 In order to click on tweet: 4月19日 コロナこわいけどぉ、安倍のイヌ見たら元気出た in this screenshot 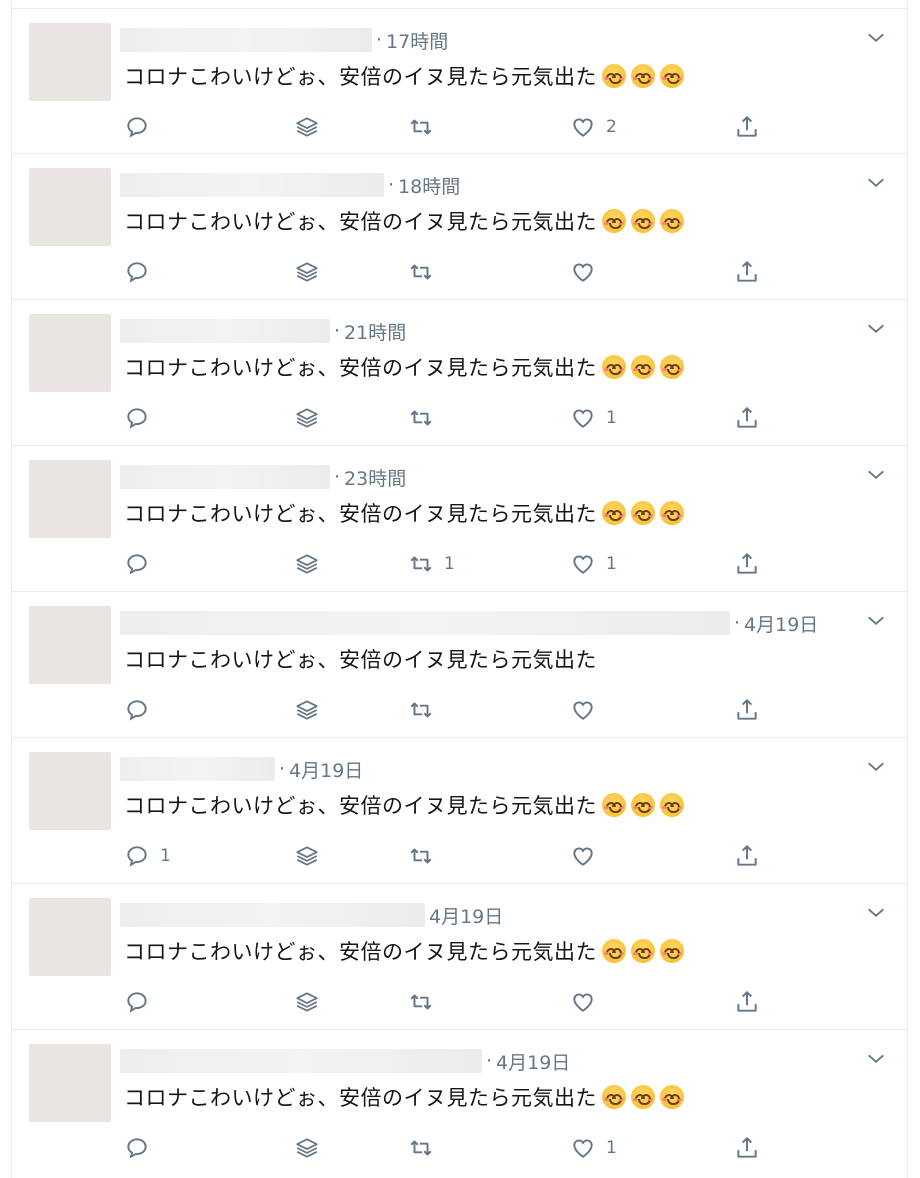, I will do `click(459, 957)`.